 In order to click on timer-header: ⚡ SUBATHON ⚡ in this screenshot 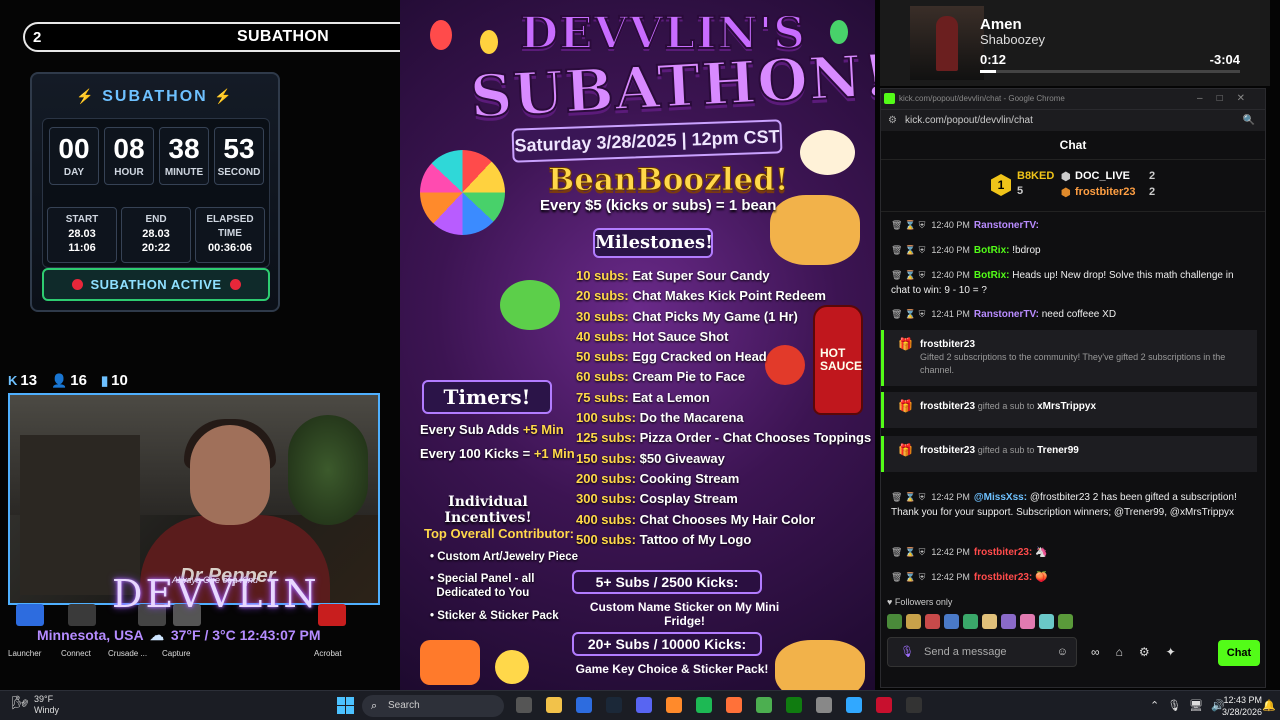, I will do `click(155, 97)`.